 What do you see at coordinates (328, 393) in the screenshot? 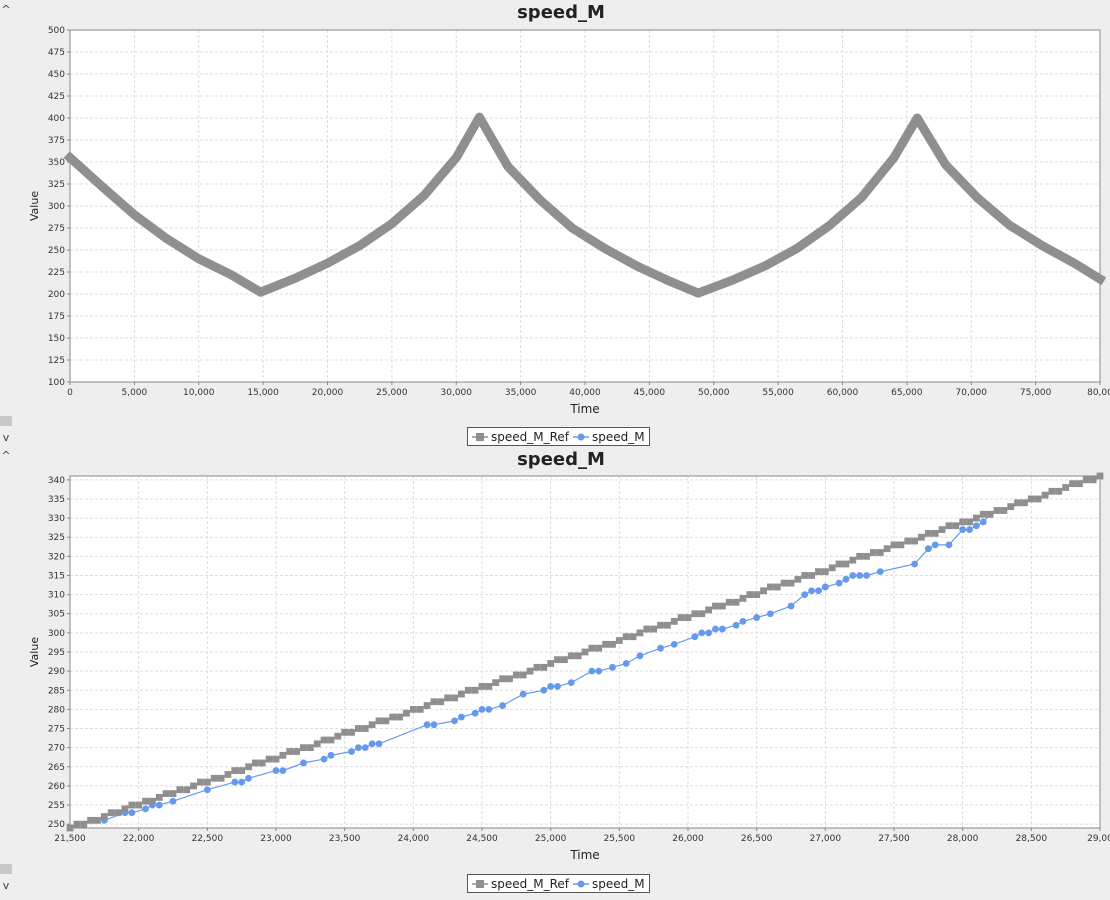
I see `x-tick-label: 20,000` at bounding box center [328, 393].